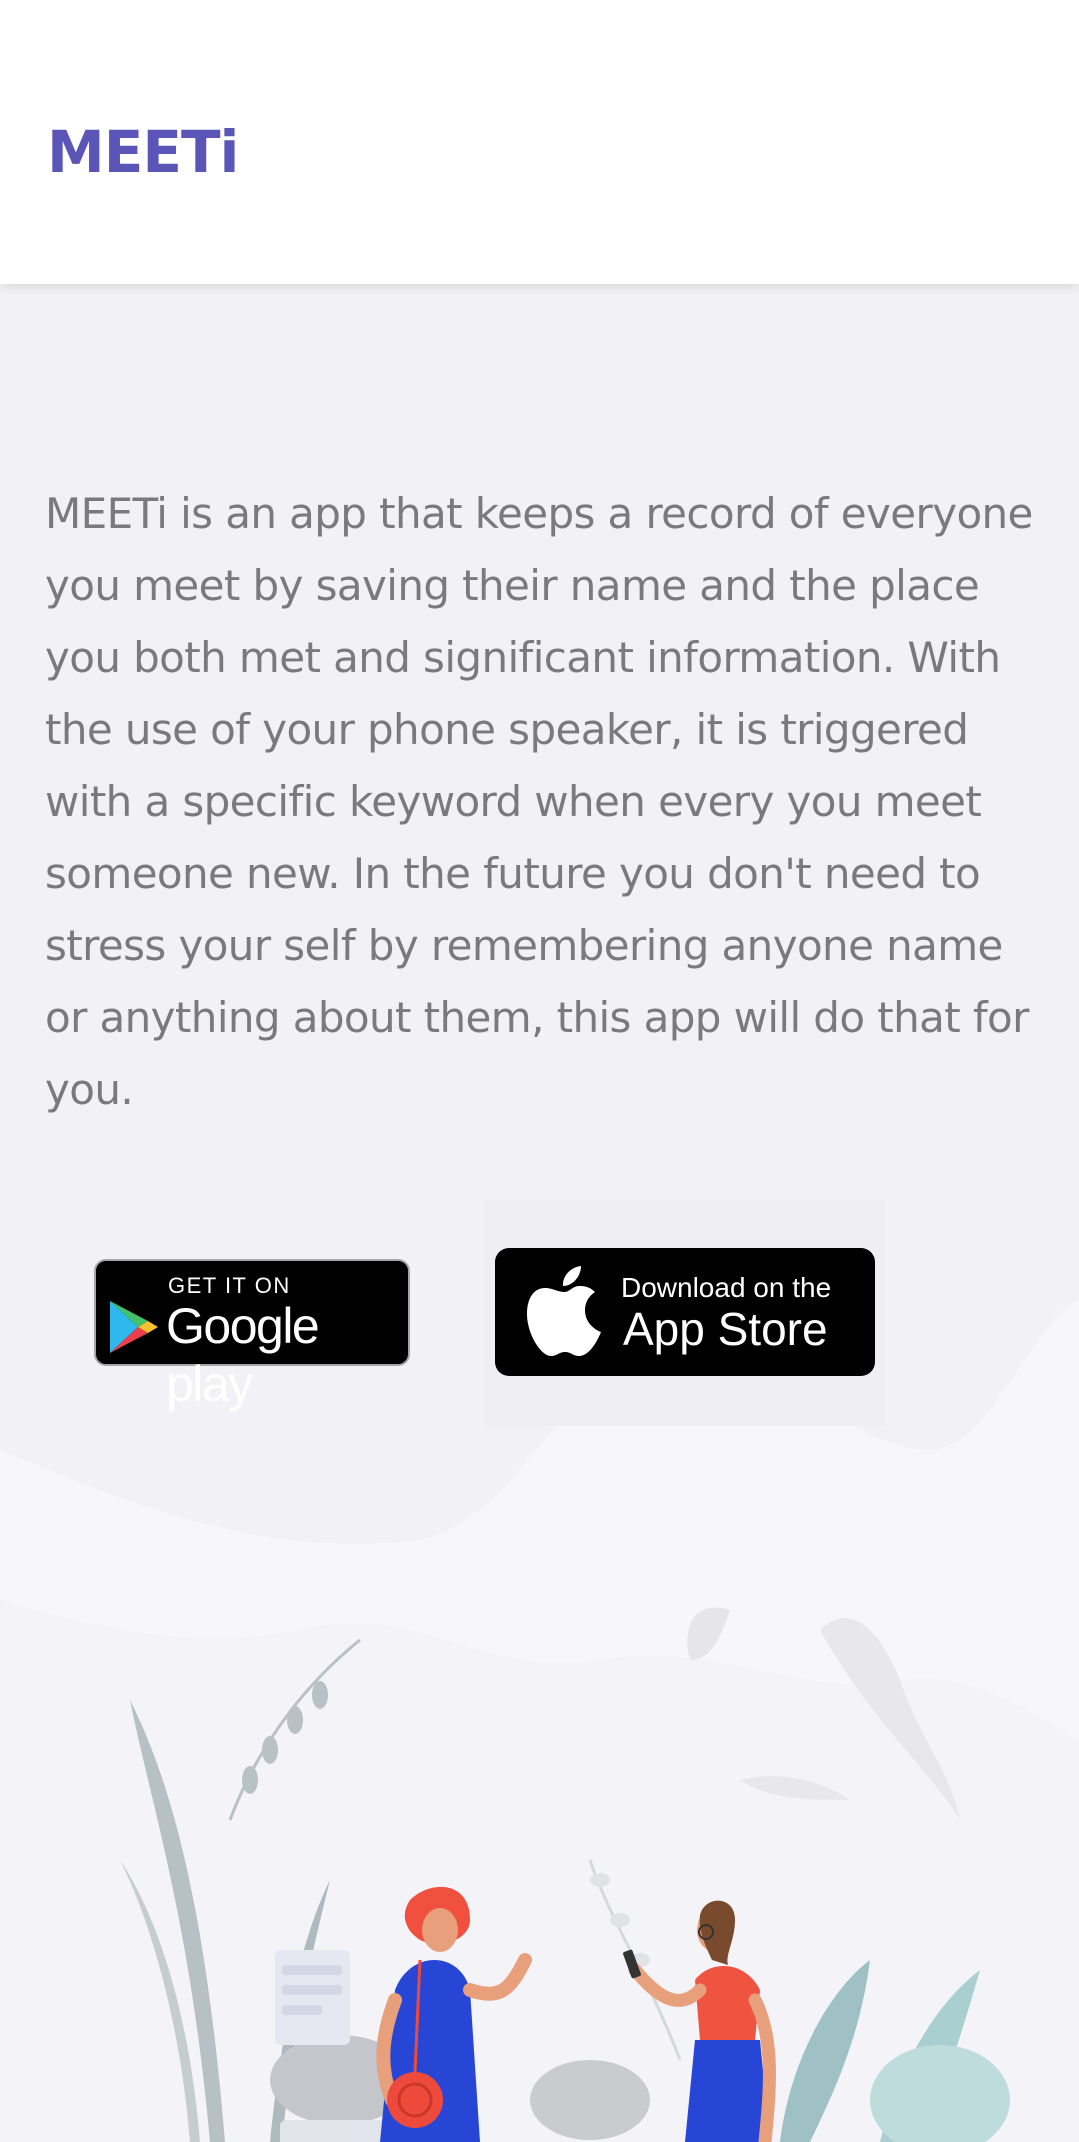 Image resolution: width=1079 pixels, height=2142 pixels. What do you see at coordinates (564, 1311) in the screenshot?
I see `apple-icon` at bounding box center [564, 1311].